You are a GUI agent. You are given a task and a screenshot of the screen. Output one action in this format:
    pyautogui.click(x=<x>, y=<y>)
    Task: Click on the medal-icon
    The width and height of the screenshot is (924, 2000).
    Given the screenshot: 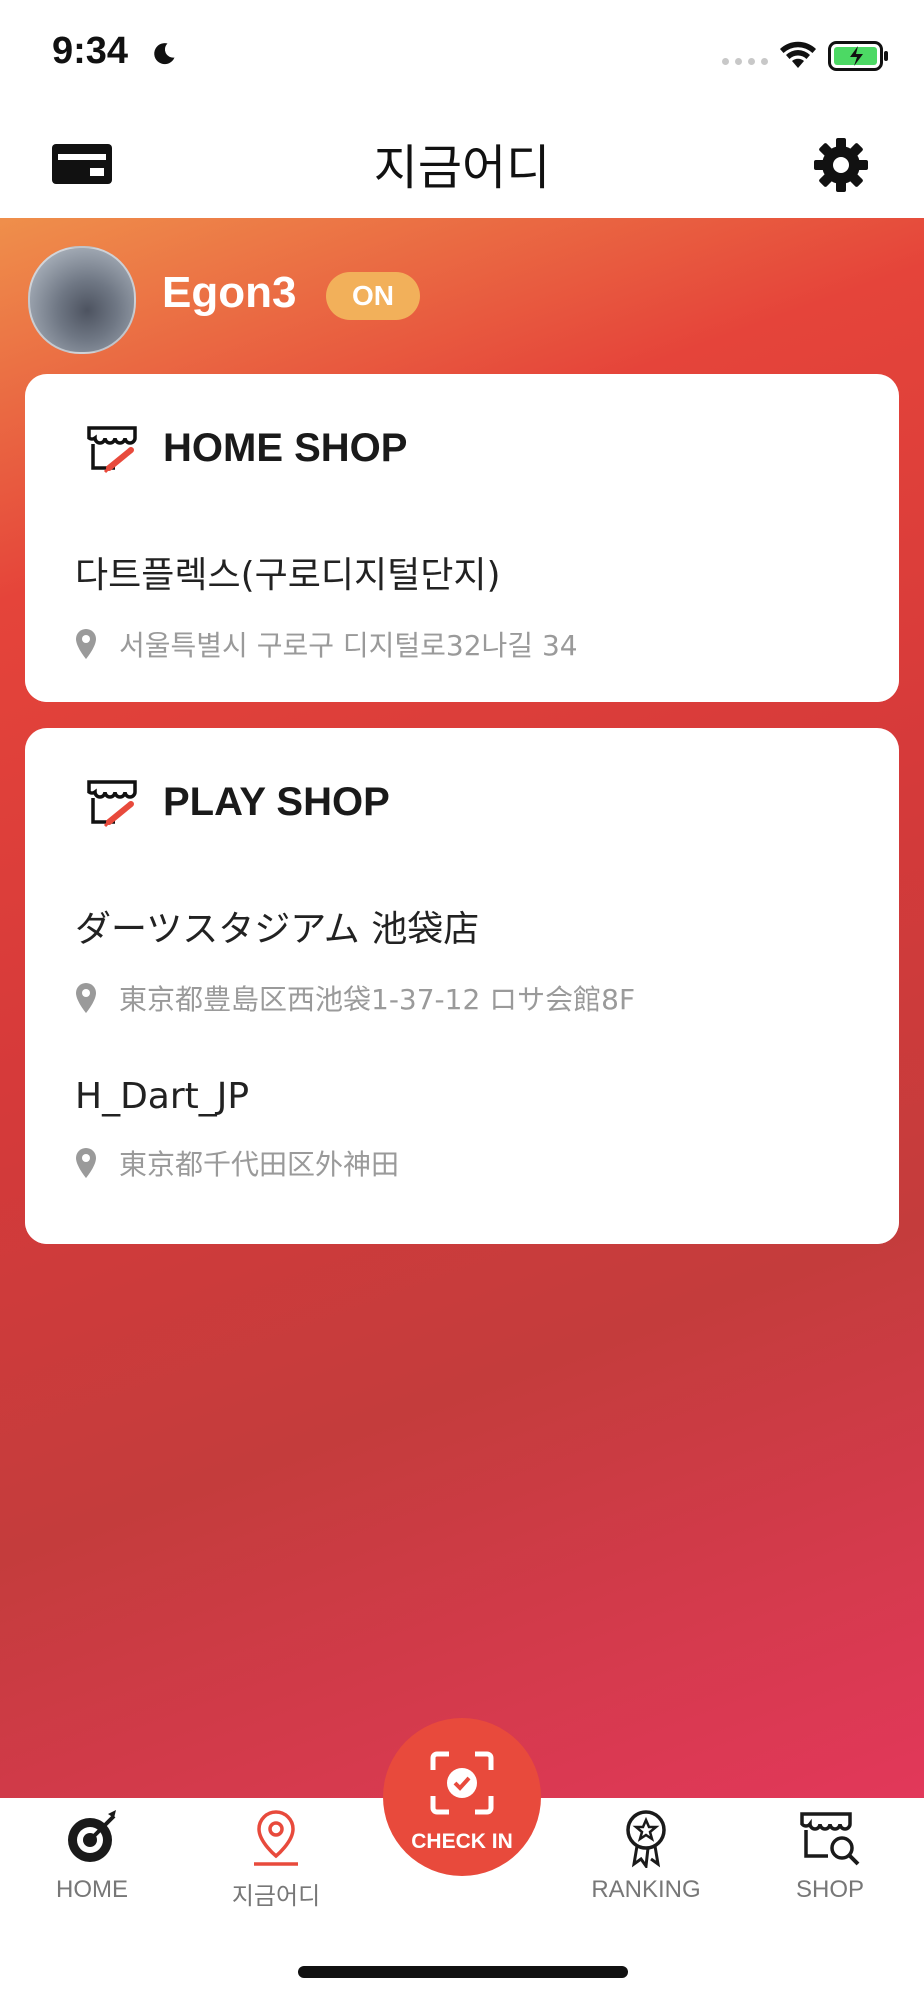 What is the action you would take?
    pyautogui.click(x=646, y=1839)
    